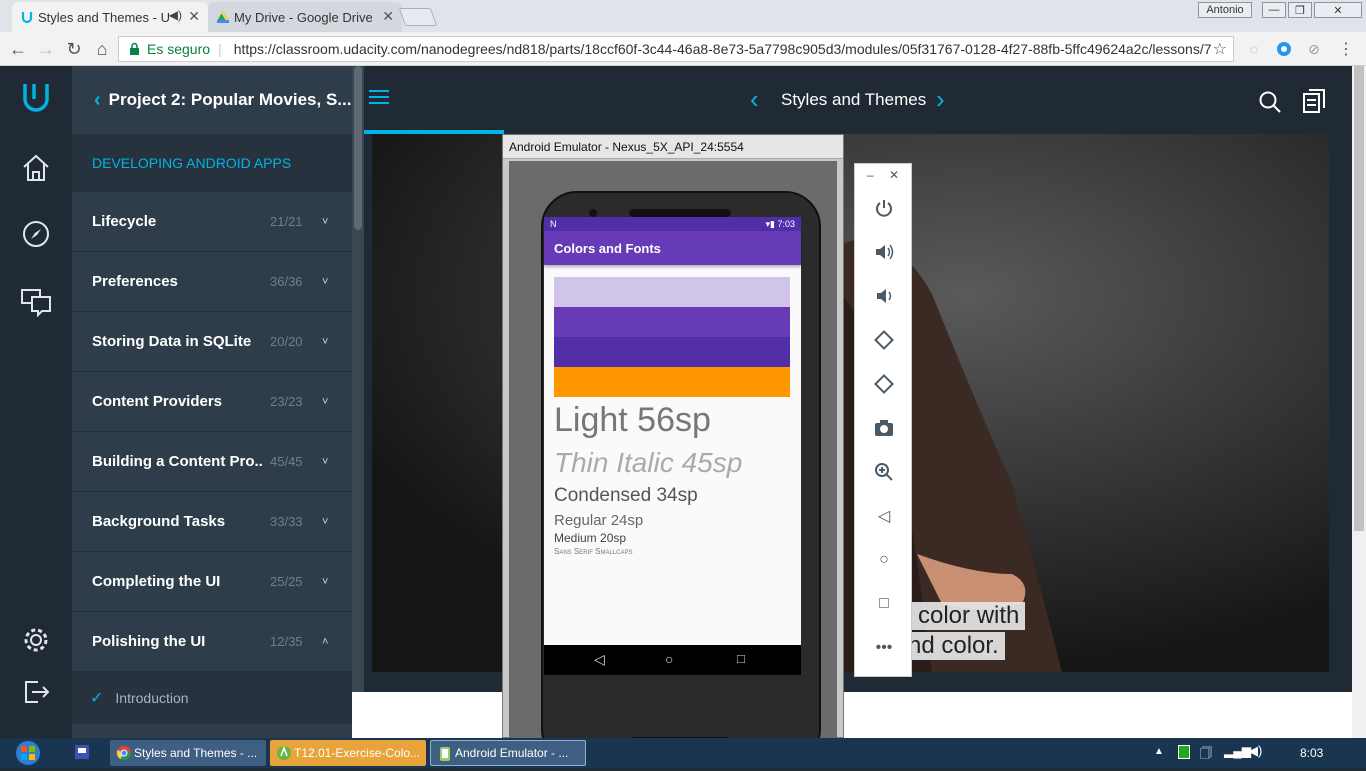 This screenshot has height=771, width=1366. What do you see at coordinates (1314, 49) in the screenshot?
I see `extension-gray-icon: ⊘` at bounding box center [1314, 49].